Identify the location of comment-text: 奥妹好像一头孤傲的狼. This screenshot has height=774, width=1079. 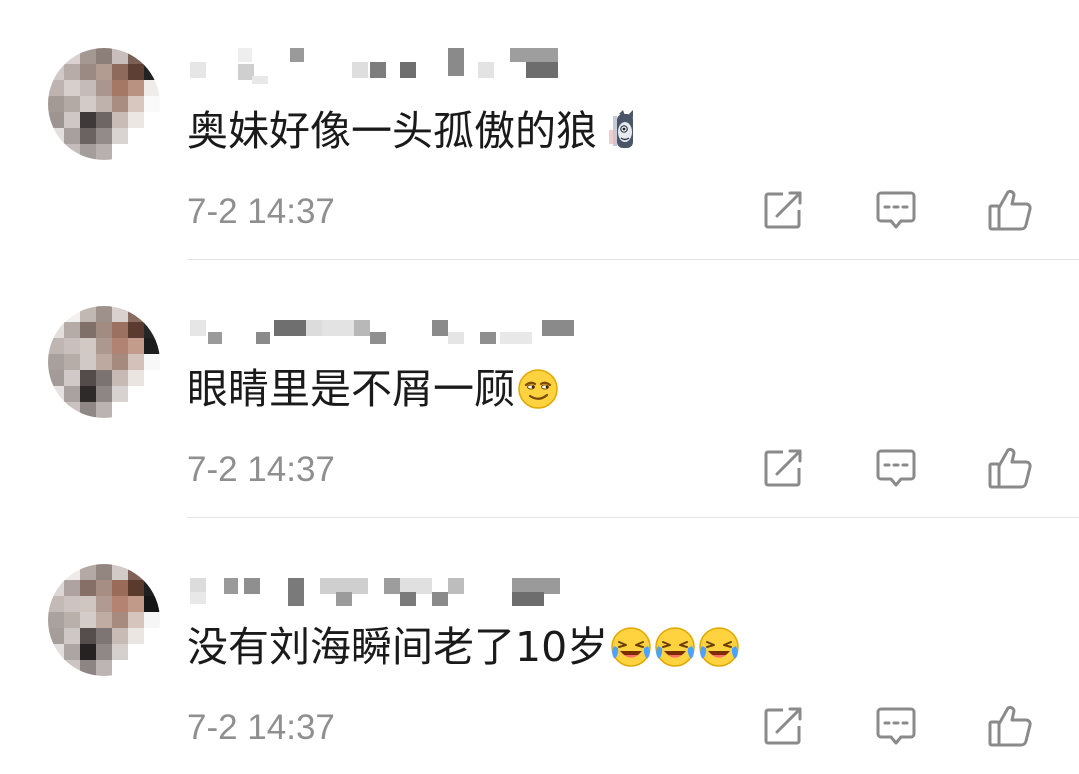
(414, 131).